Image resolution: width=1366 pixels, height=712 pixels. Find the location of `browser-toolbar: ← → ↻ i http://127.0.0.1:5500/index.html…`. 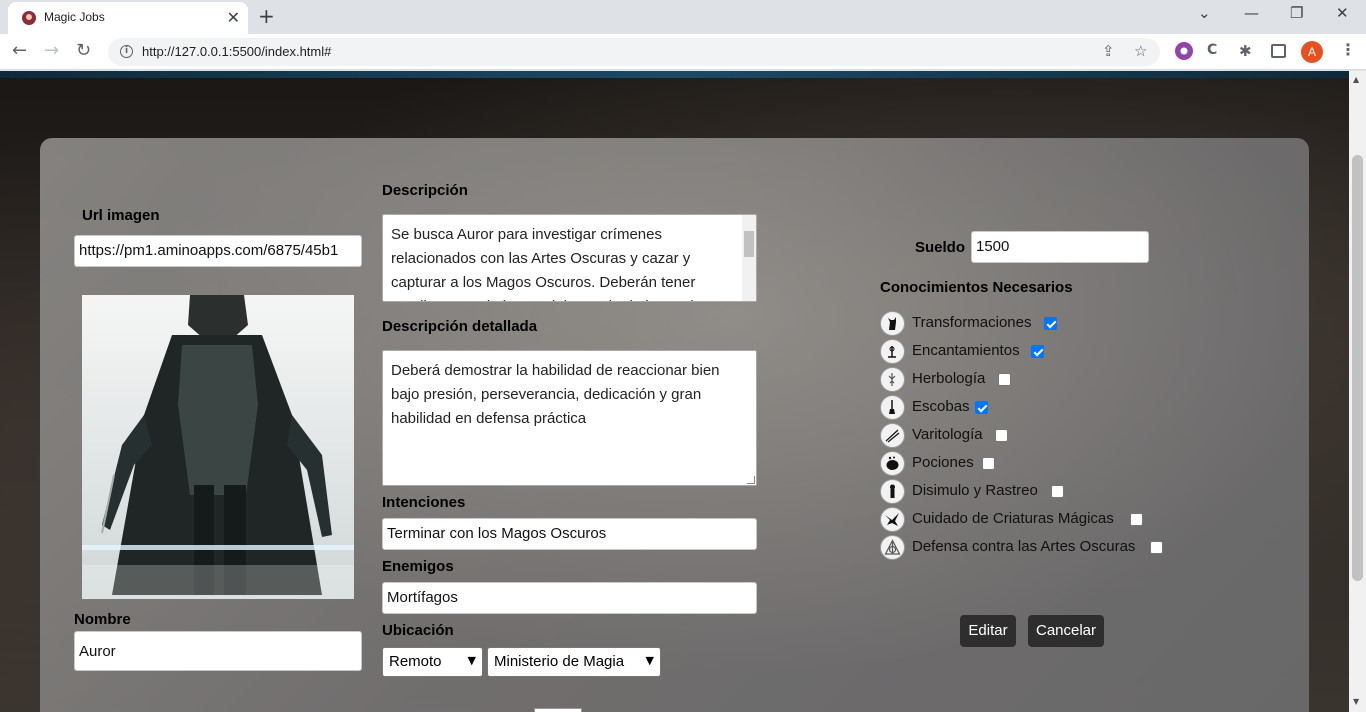

browser-toolbar: ← → ↻ i http://127.0.0.1:5500/index.html… is located at coordinates (683, 52).